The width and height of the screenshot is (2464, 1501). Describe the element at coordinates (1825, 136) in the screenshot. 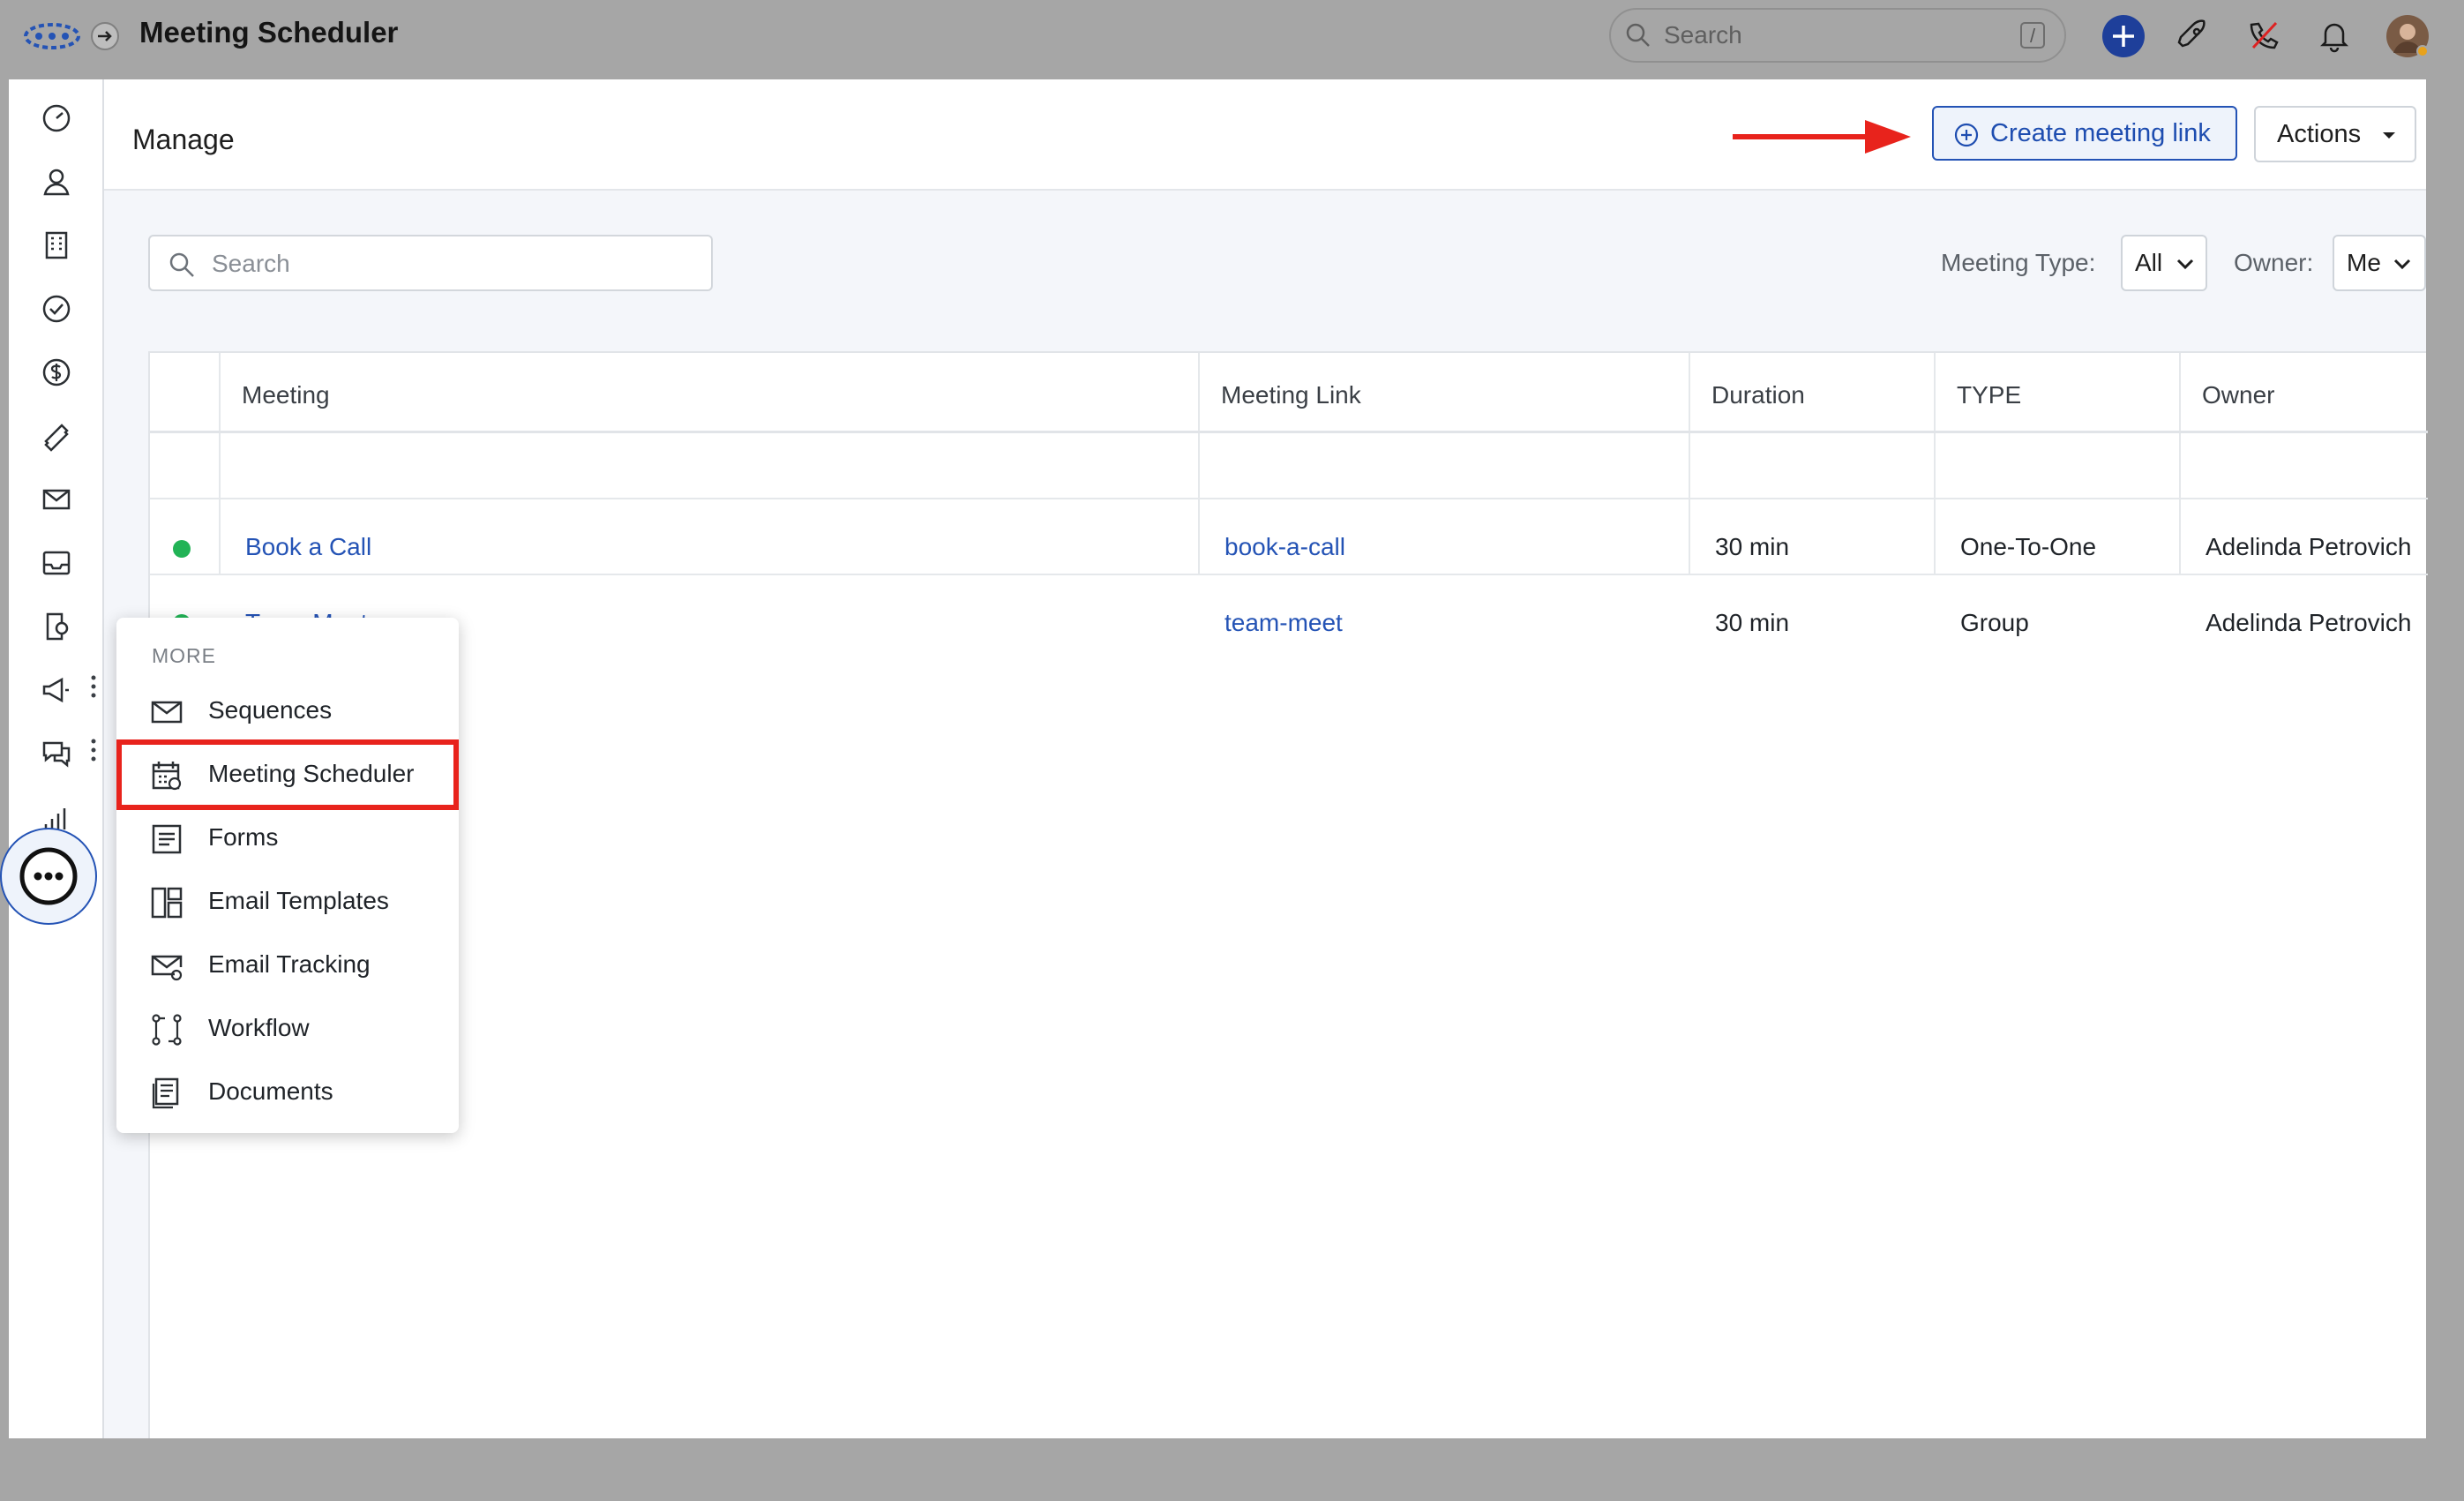

I see `annotation-arrow-icon` at that location.